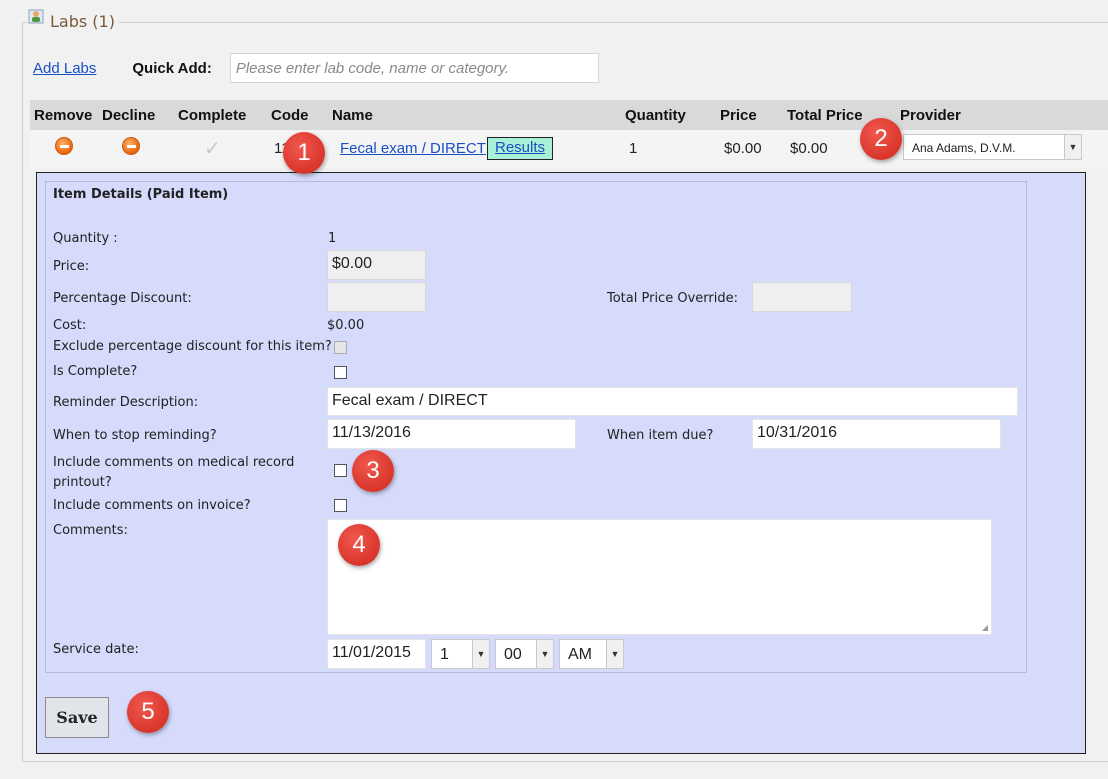 This screenshot has height=779, width=1108. What do you see at coordinates (126, 402) in the screenshot?
I see `reminder-description-label: Reminder Description:` at bounding box center [126, 402].